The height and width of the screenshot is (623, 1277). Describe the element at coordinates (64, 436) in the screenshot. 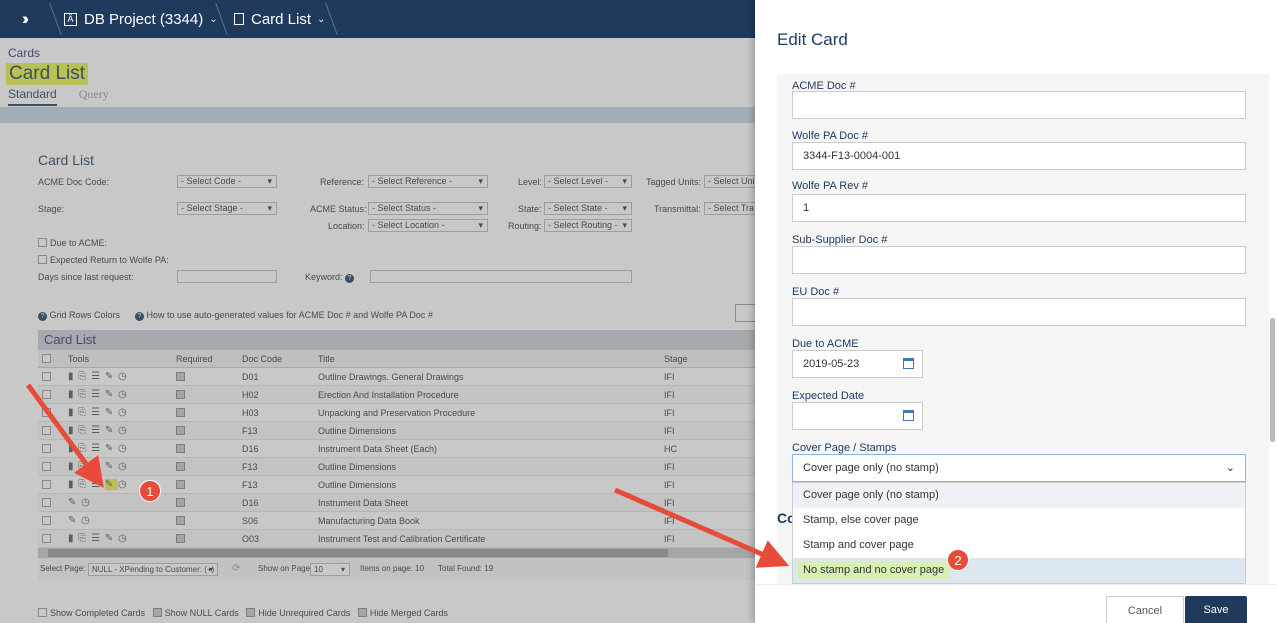

I see `arrow-one` at that location.